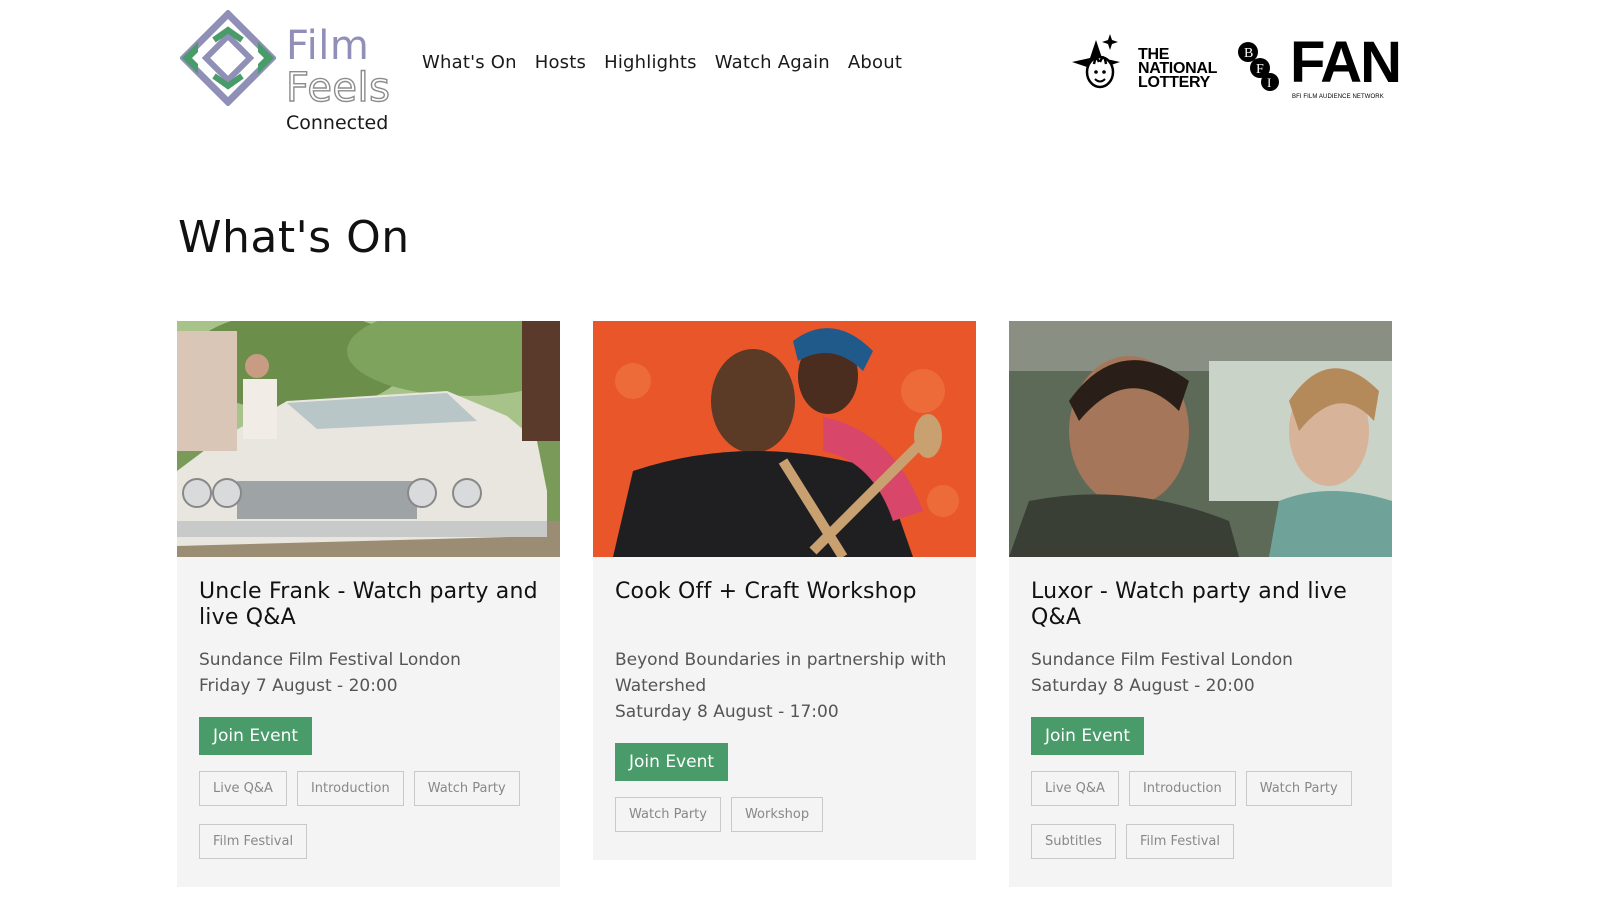  Describe the element at coordinates (777, 814) in the screenshot. I see `tag-workshop: Workshop` at that location.